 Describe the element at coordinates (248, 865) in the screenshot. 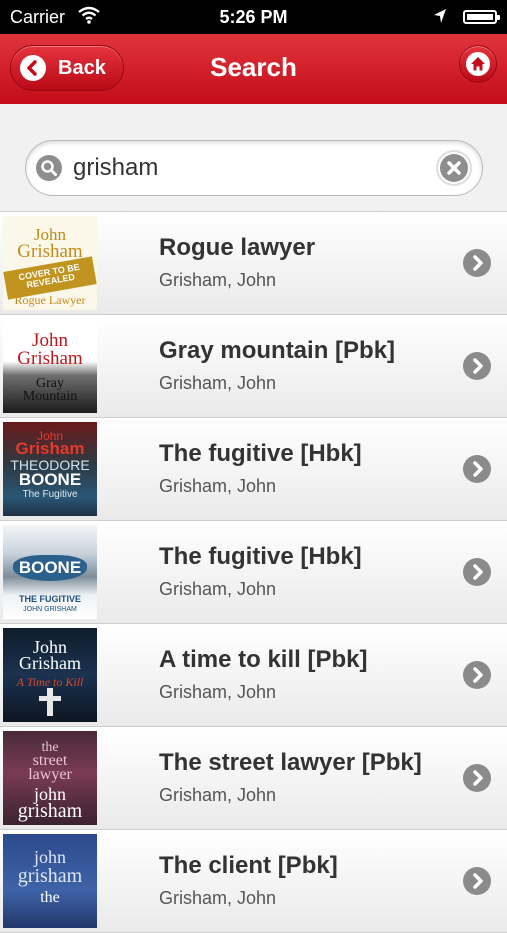

I see `book-title: The client [Pbk]` at that location.